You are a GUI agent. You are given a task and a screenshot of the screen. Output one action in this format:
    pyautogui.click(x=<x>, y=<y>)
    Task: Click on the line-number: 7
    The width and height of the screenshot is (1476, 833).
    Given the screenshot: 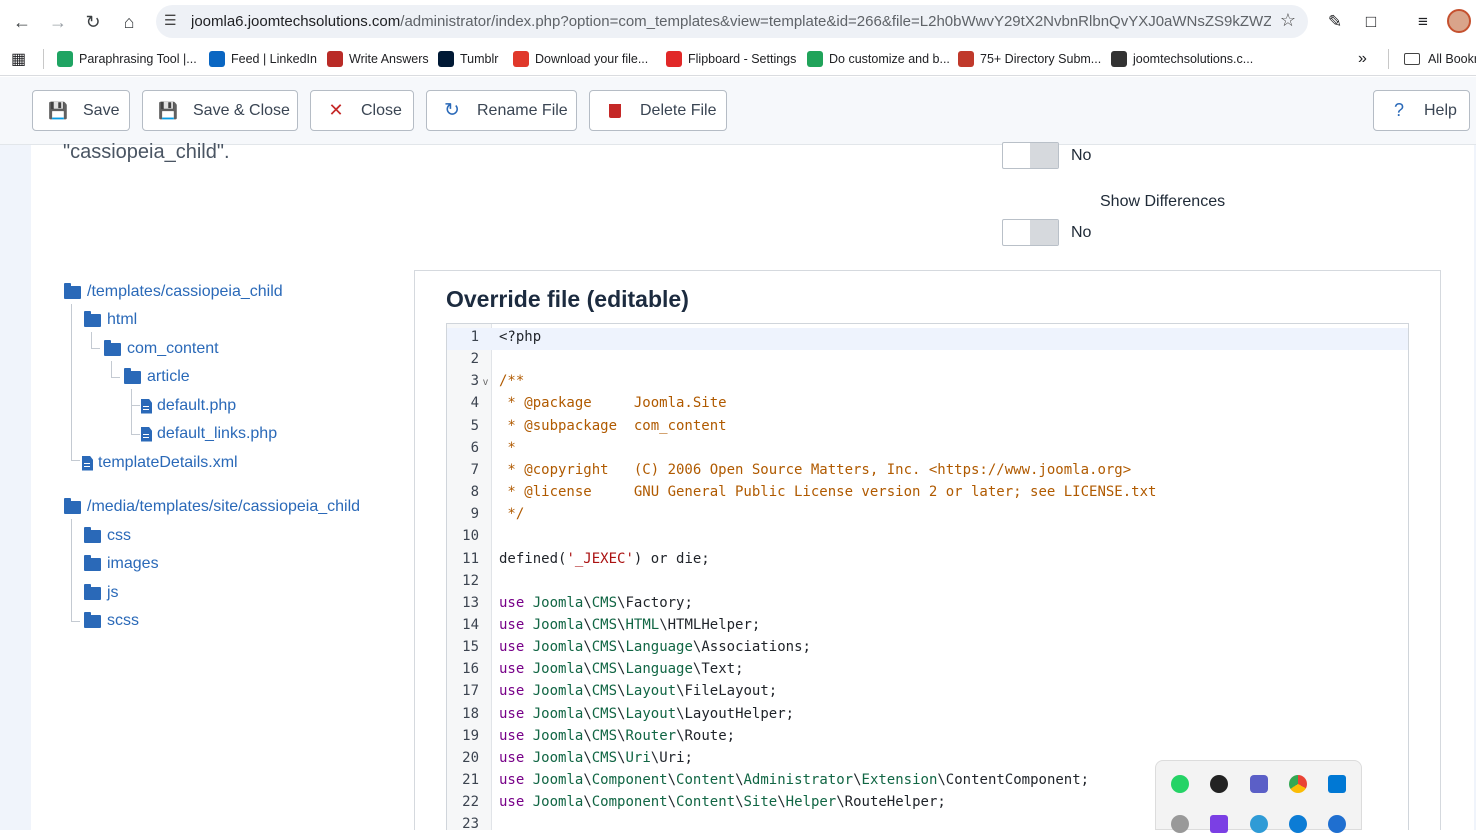 What is the action you would take?
    pyautogui.click(x=474, y=469)
    